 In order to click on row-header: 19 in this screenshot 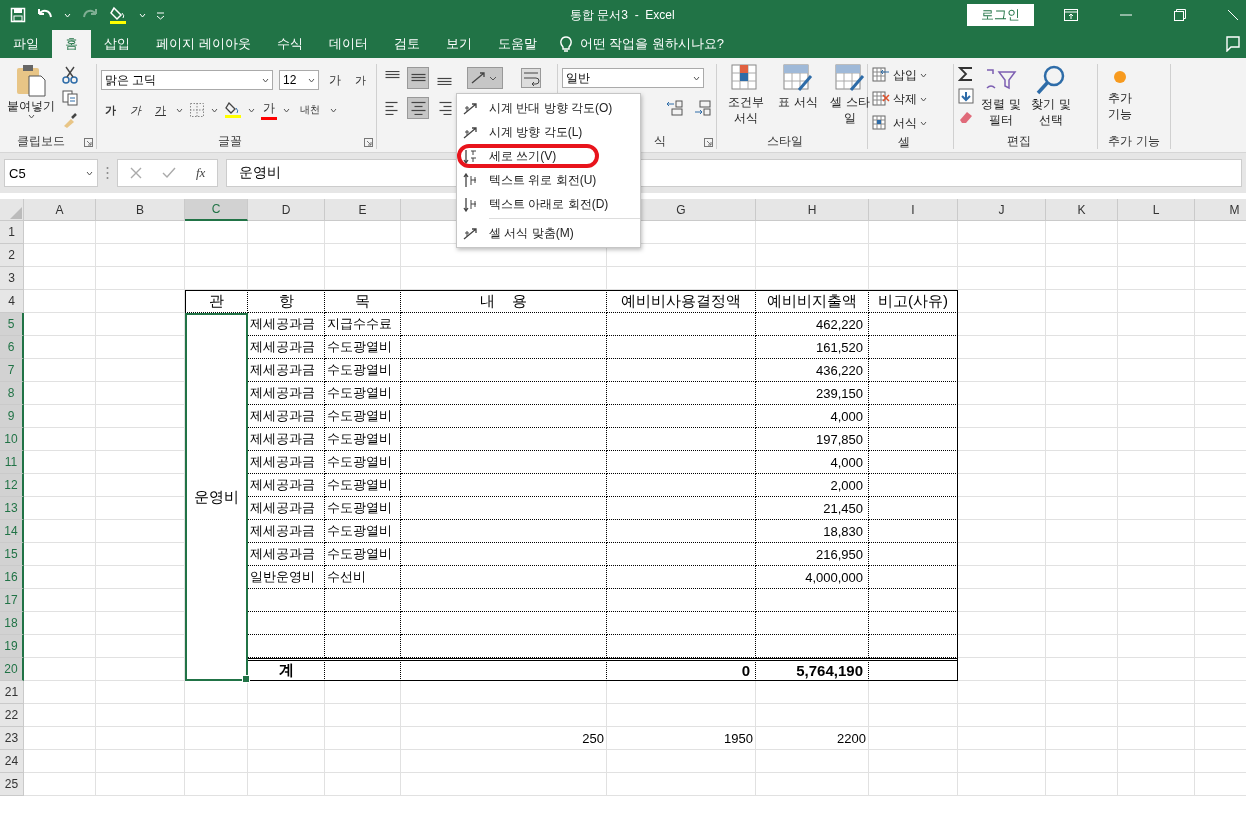, I will do `click(12, 646)`.